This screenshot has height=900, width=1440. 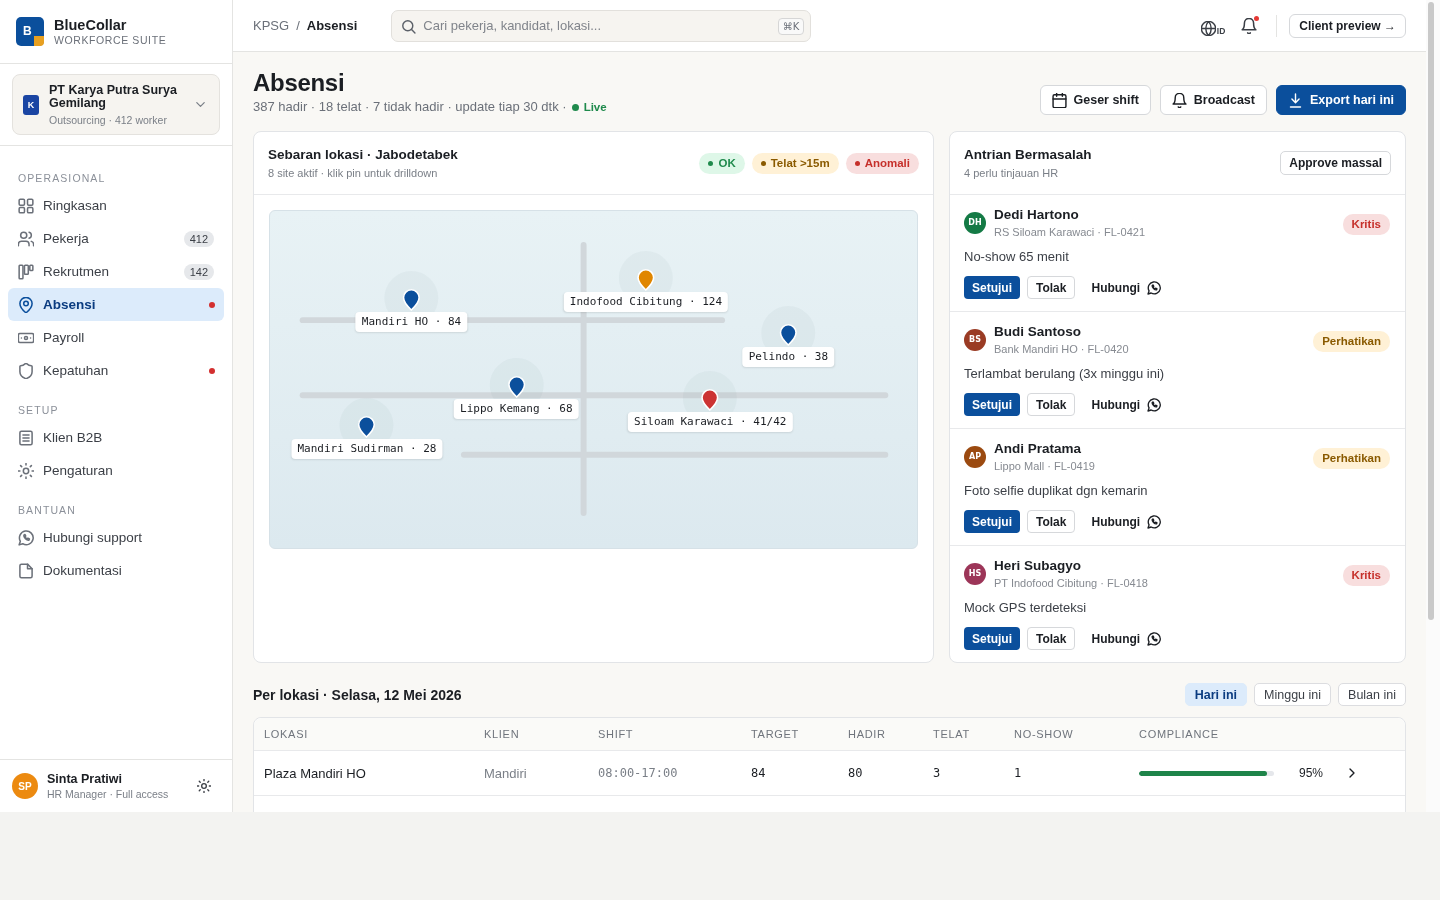 I want to click on list-icon, so click(x=26, y=437).